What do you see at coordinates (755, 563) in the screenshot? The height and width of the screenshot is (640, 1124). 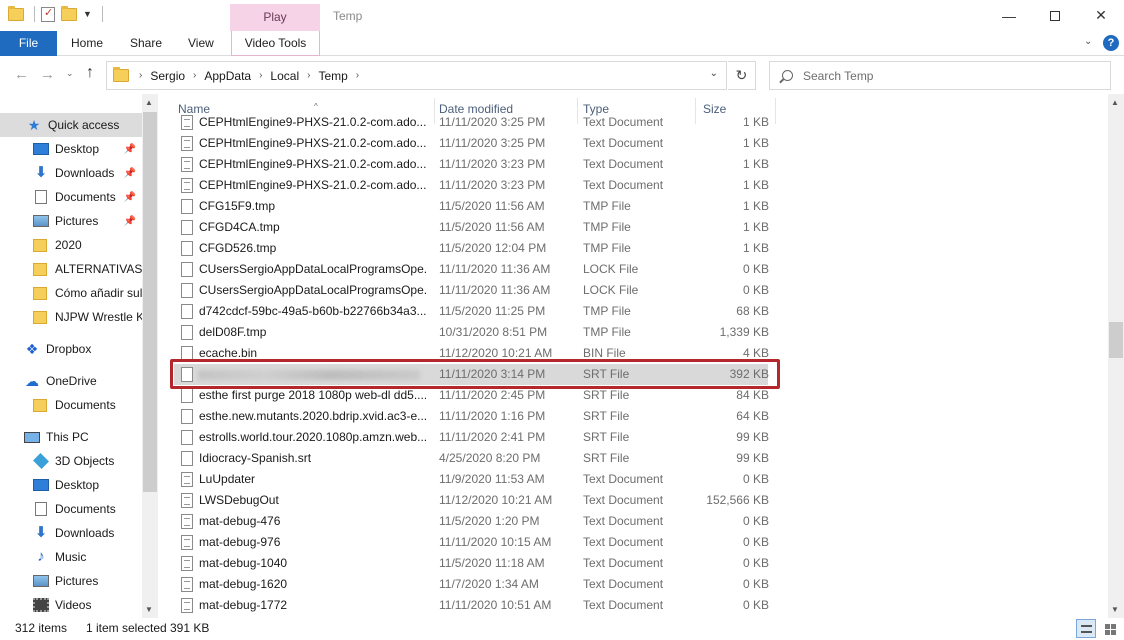 I see `file-size: 0 KB` at bounding box center [755, 563].